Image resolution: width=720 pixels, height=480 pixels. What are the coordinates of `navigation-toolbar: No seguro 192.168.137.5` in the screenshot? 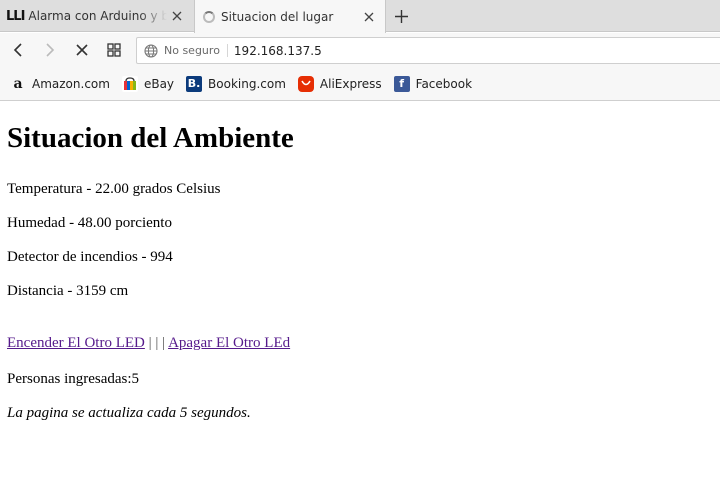 It's located at (360, 50).